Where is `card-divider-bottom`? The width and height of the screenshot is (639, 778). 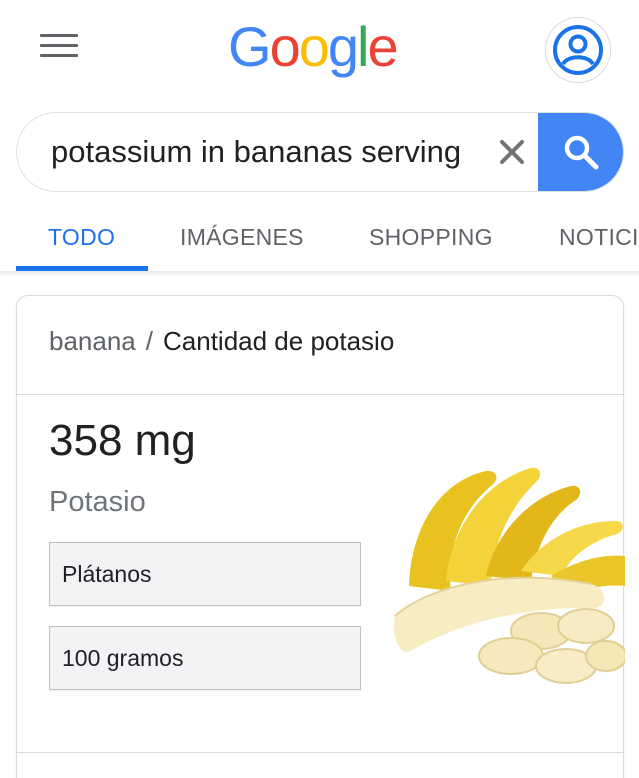
card-divider-bottom is located at coordinates (320, 752).